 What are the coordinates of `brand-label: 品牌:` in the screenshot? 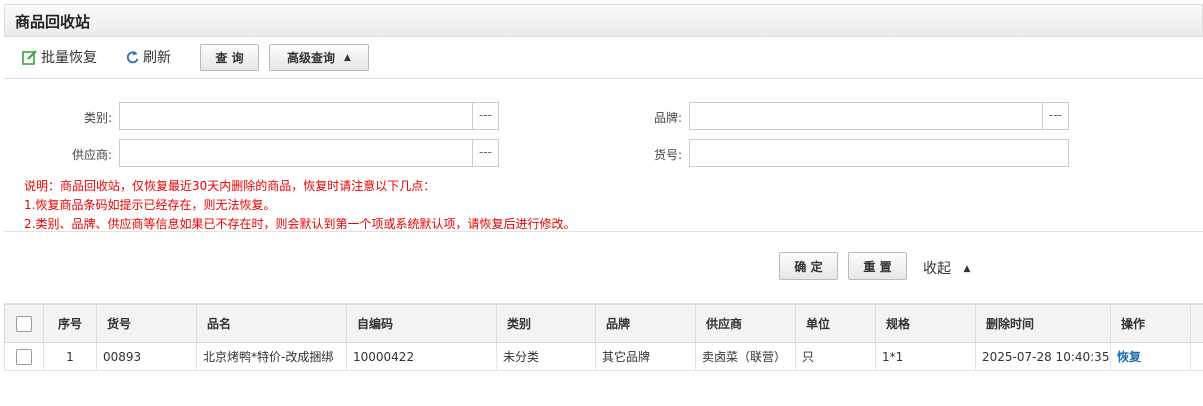 It's located at (667, 118).